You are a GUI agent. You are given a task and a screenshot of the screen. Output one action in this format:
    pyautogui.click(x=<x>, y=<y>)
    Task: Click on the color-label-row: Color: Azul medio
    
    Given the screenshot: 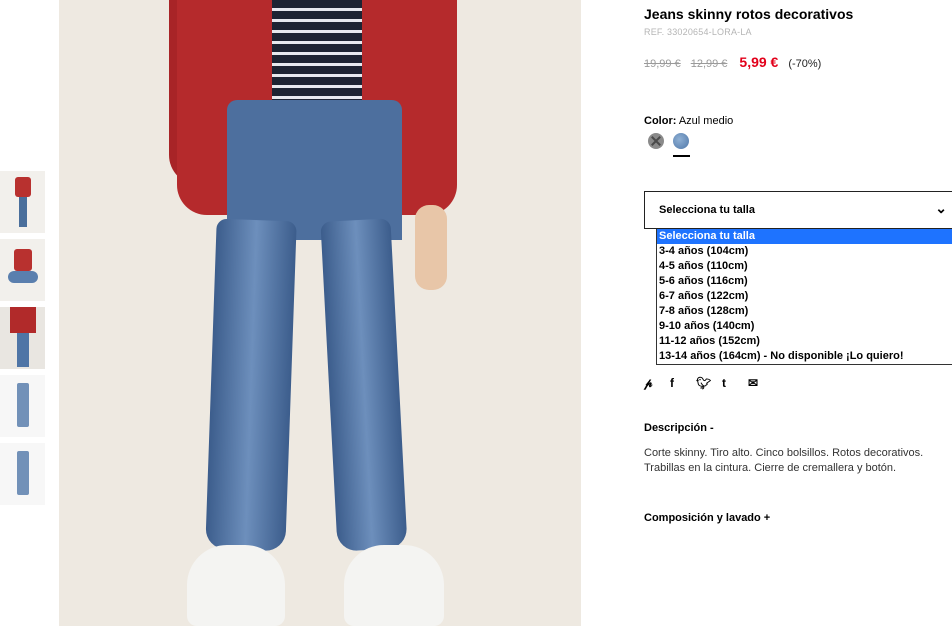 What is the action you would take?
    pyautogui.click(x=688, y=121)
    